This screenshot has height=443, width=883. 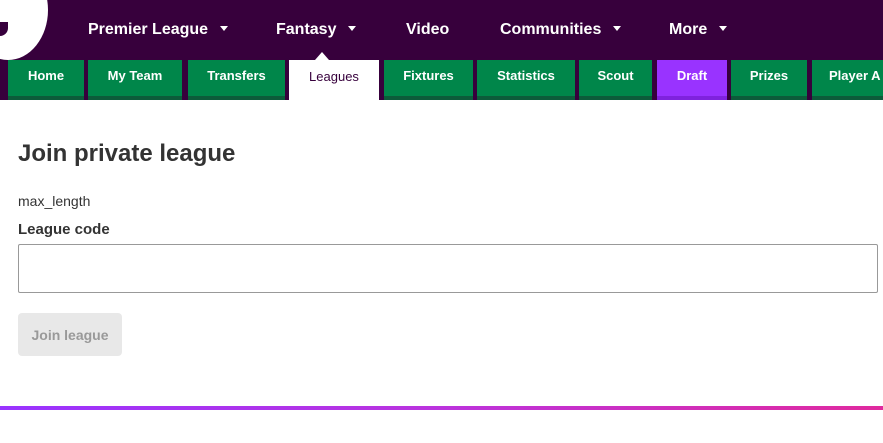 What do you see at coordinates (526, 75) in the screenshot?
I see `tab-label: Statistics` at bounding box center [526, 75].